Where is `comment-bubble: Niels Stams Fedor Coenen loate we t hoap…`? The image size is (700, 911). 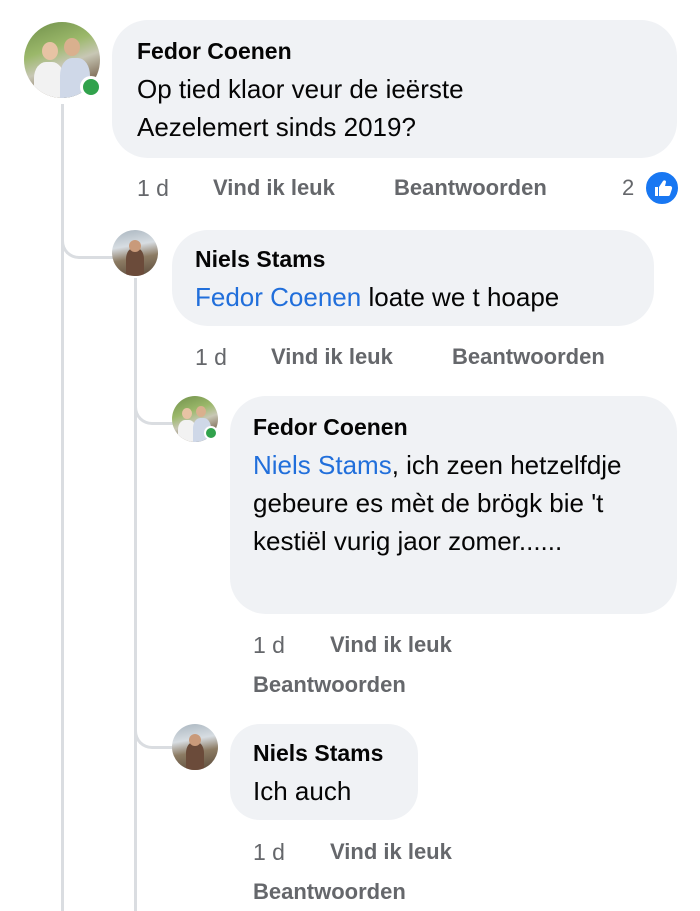
comment-bubble: Niels Stams Fedor Coenen loate we t hoap… is located at coordinates (413, 278).